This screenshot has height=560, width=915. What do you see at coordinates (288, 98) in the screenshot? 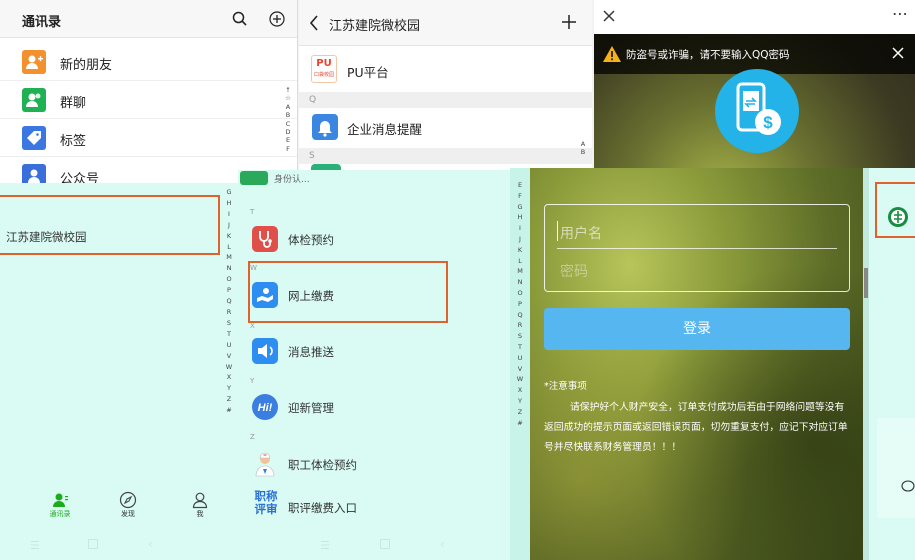
I see `index-letter: ☆` at bounding box center [288, 98].